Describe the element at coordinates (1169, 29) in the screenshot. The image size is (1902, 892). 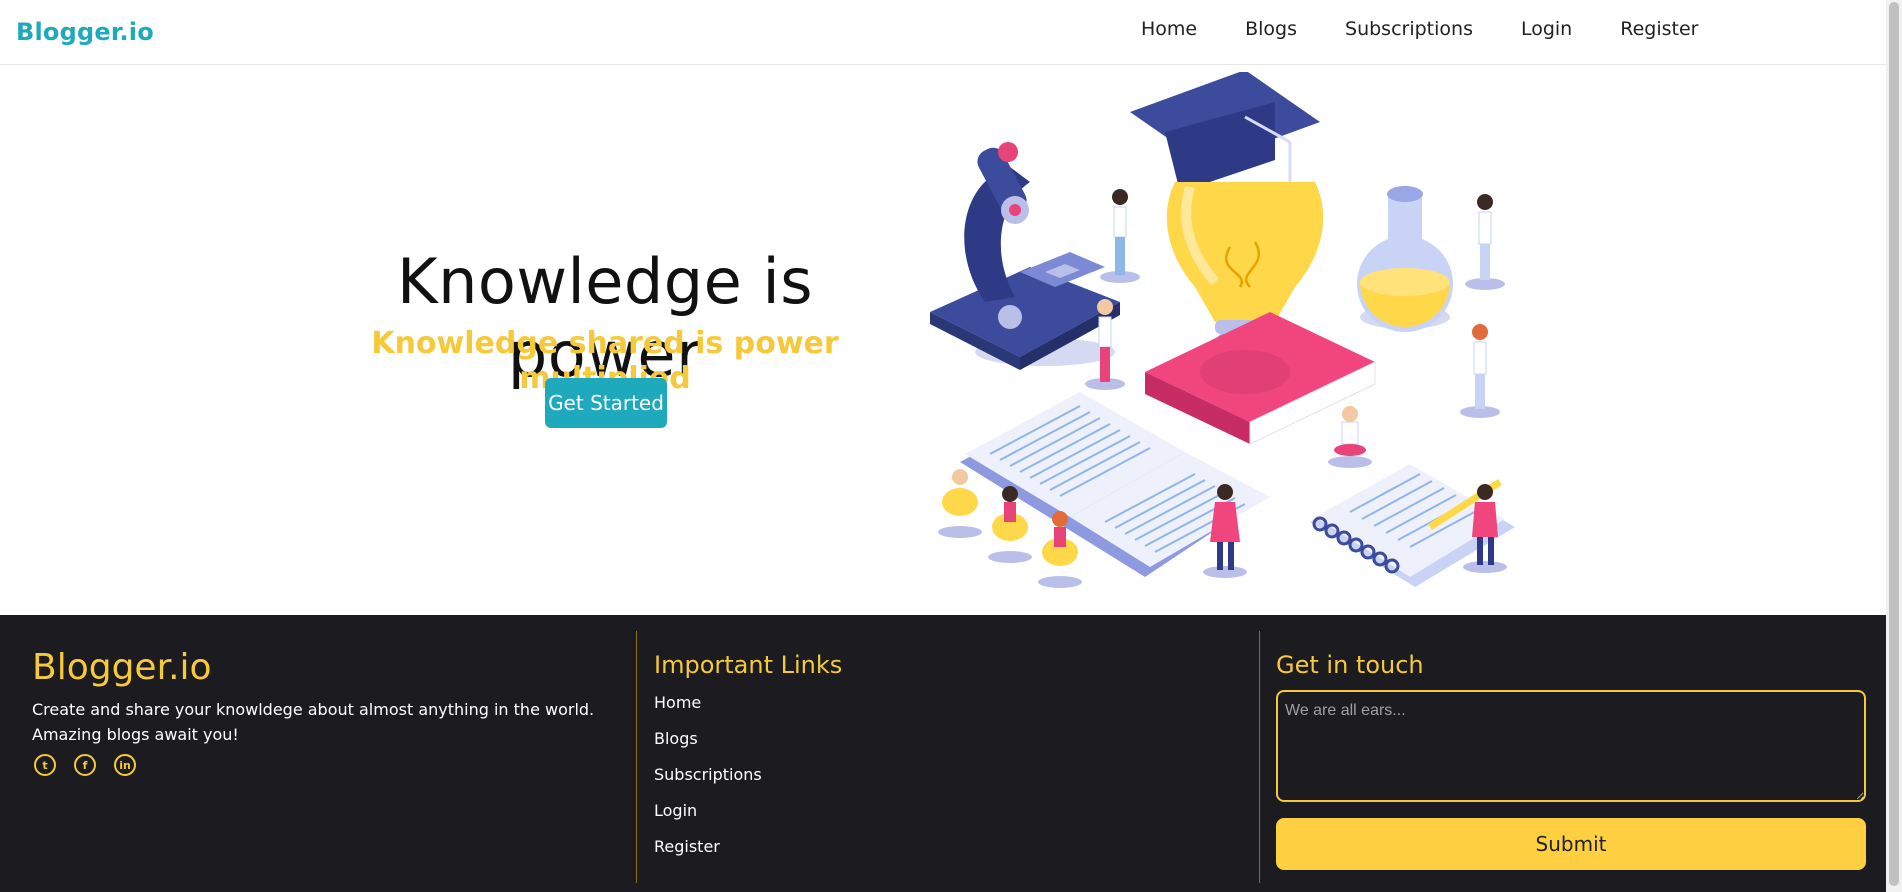
I see `nav-link-home: Home` at that location.